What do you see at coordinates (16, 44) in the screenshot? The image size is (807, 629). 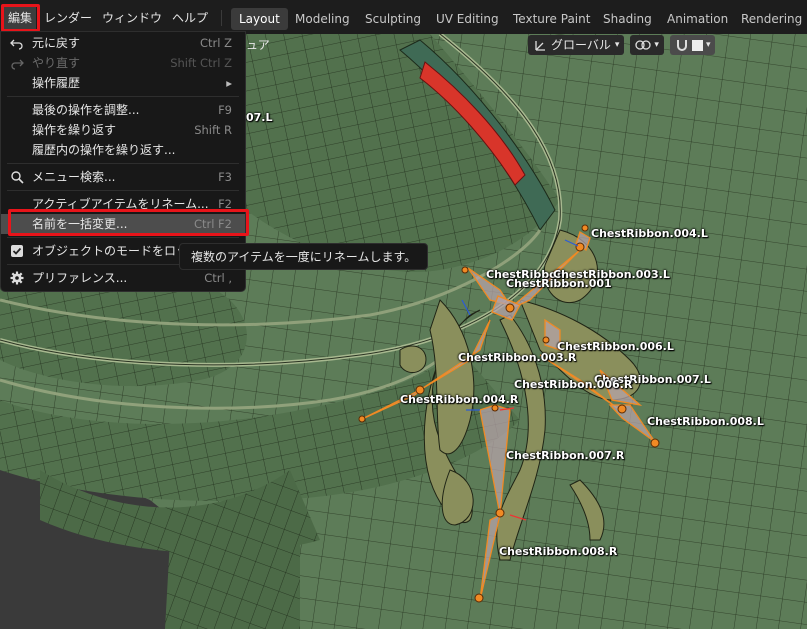 I see `undo-icon` at bounding box center [16, 44].